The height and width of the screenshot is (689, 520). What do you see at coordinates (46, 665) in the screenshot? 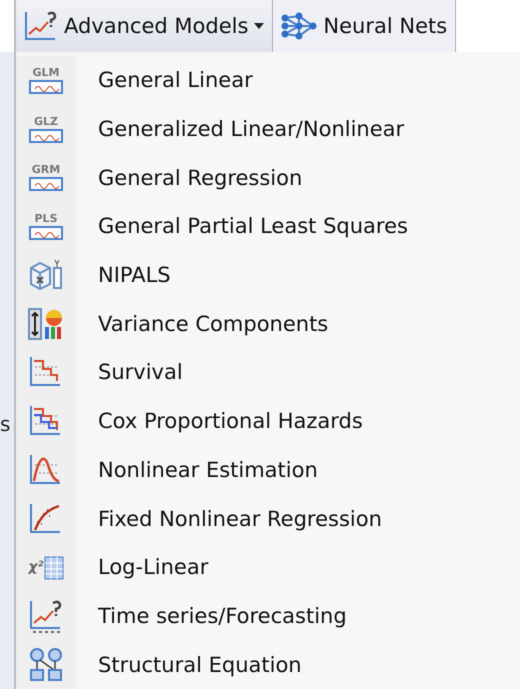
I see `path-diagram-icon` at bounding box center [46, 665].